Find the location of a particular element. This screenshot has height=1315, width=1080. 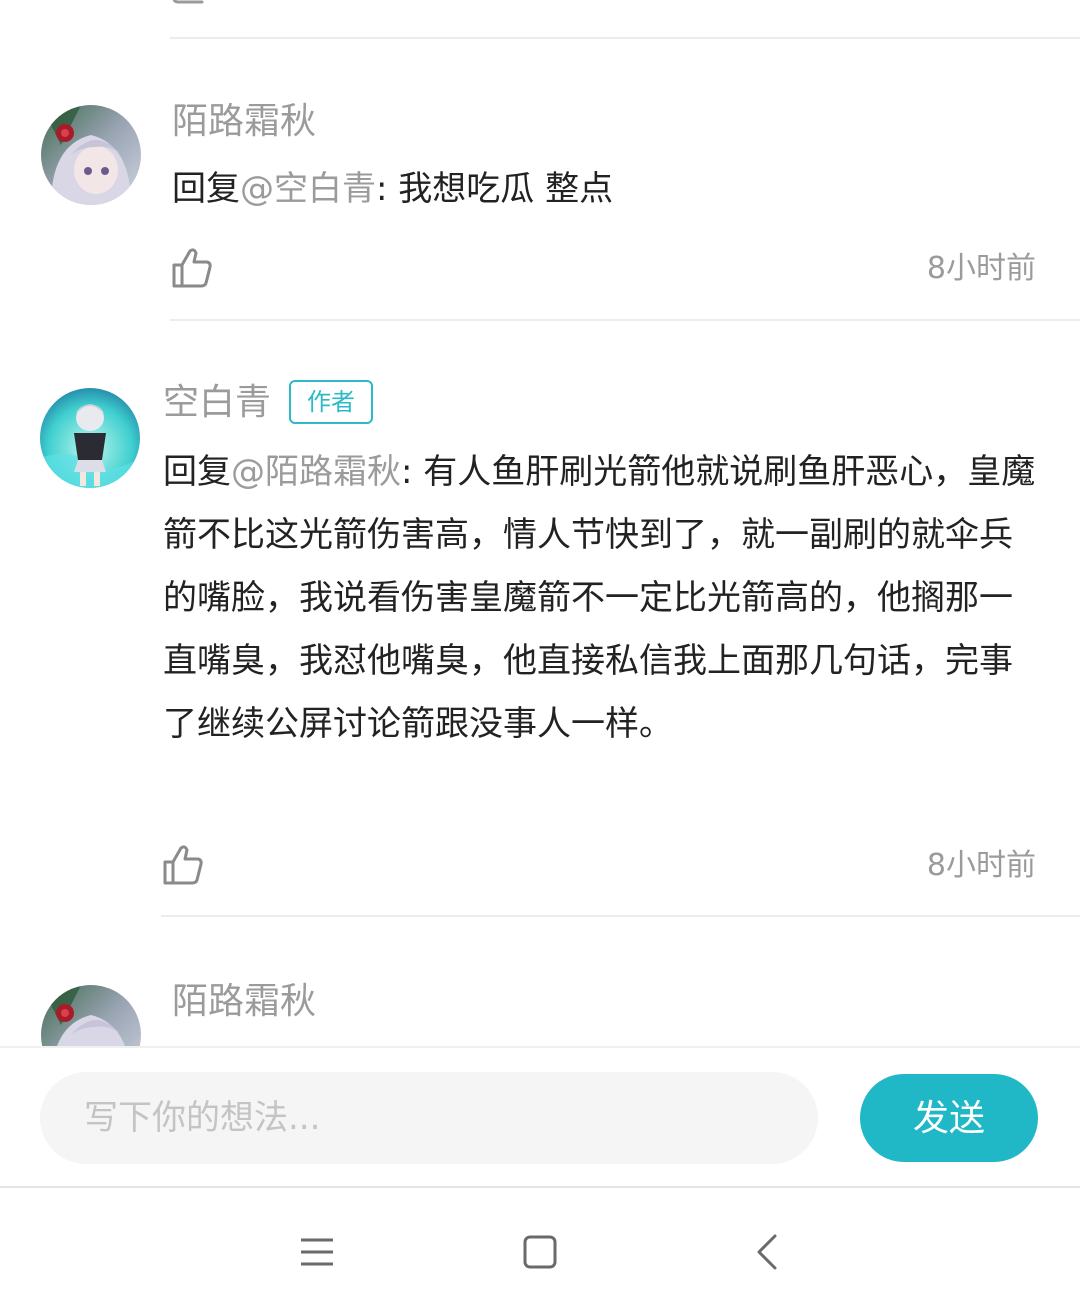

home-square-icon is located at coordinates (540, 1252).